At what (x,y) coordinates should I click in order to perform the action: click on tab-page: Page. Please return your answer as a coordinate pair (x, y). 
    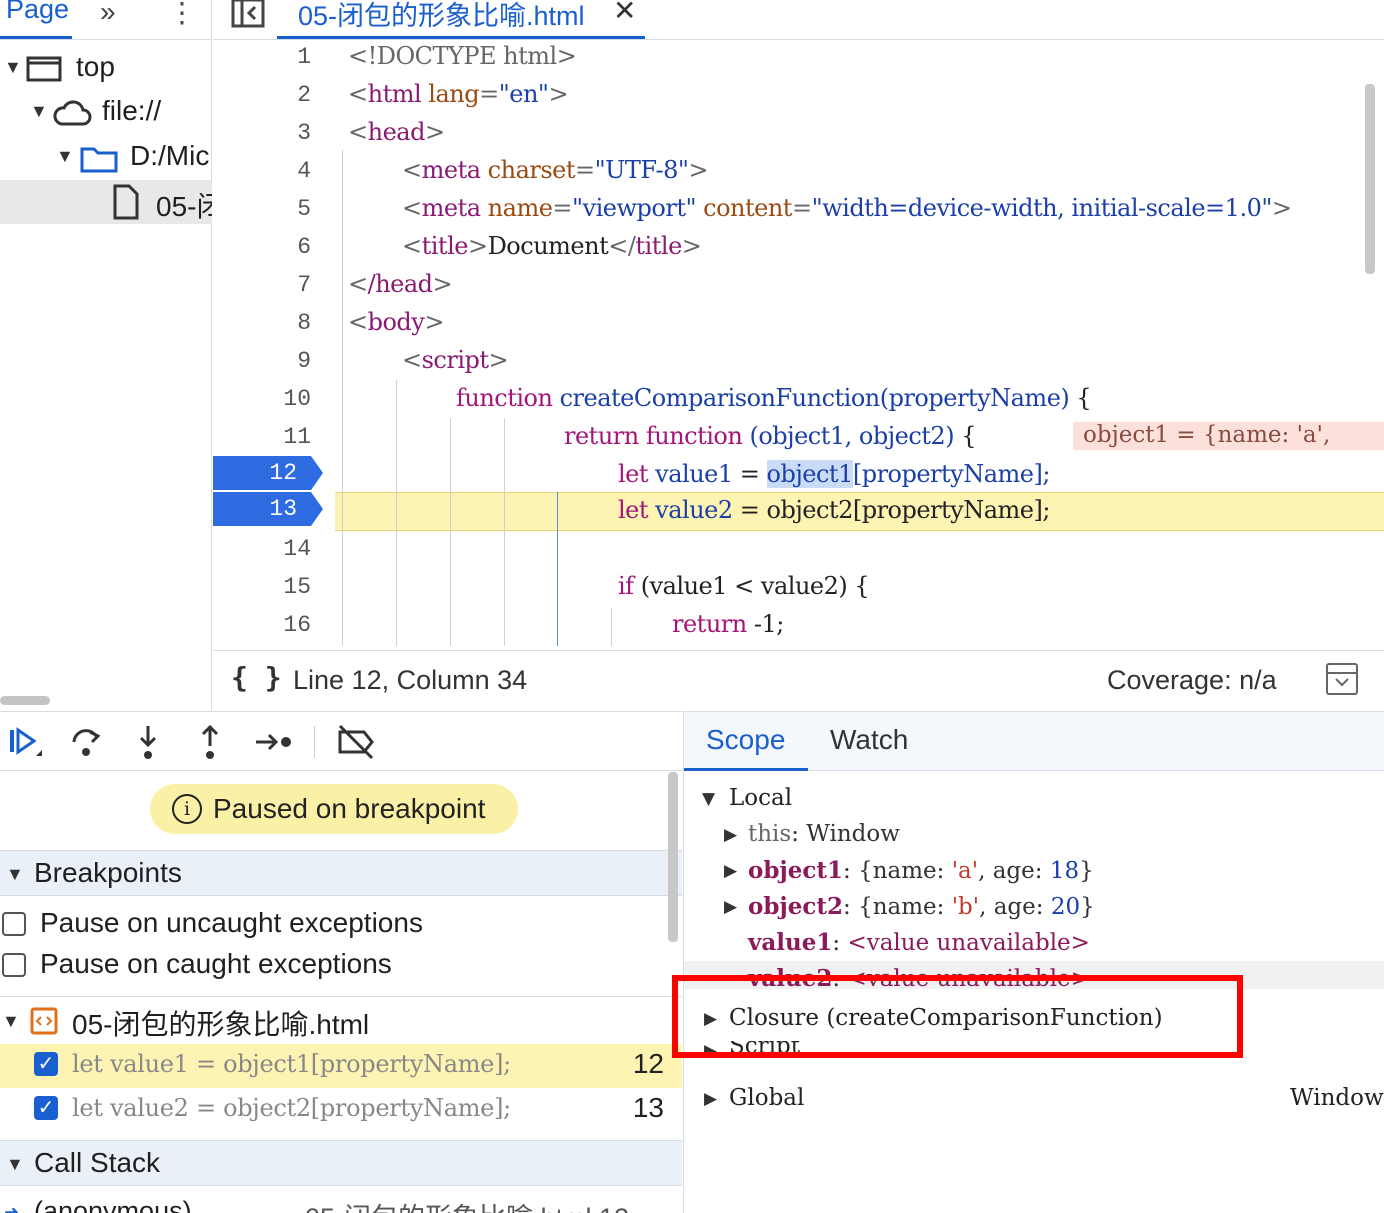
    Looking at the image, I should click on (37, 12).